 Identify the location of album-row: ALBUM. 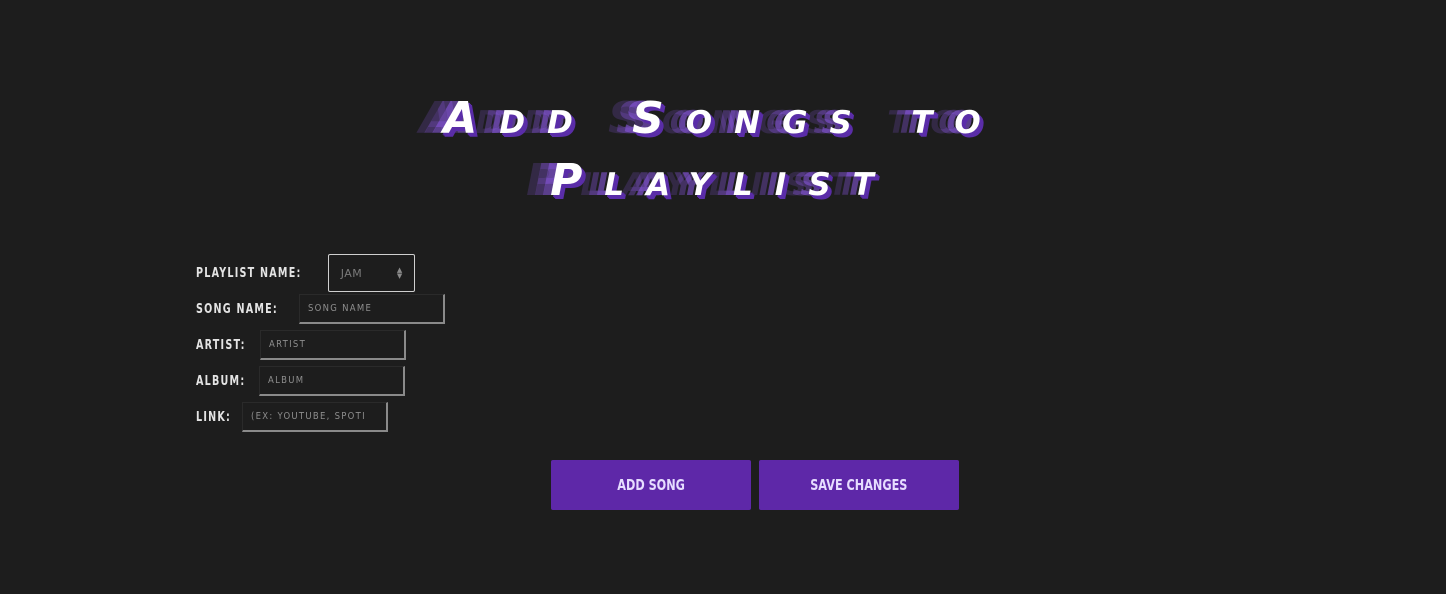
(320, 381).